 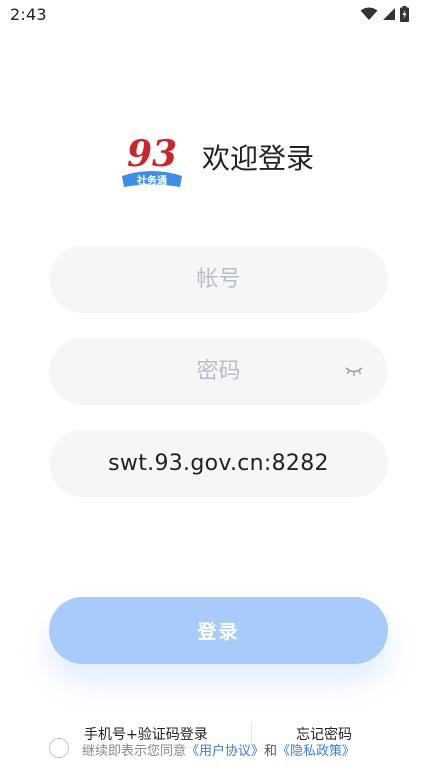 I want to click on app-logo: 93 社务通, so click(x=152, y=160).